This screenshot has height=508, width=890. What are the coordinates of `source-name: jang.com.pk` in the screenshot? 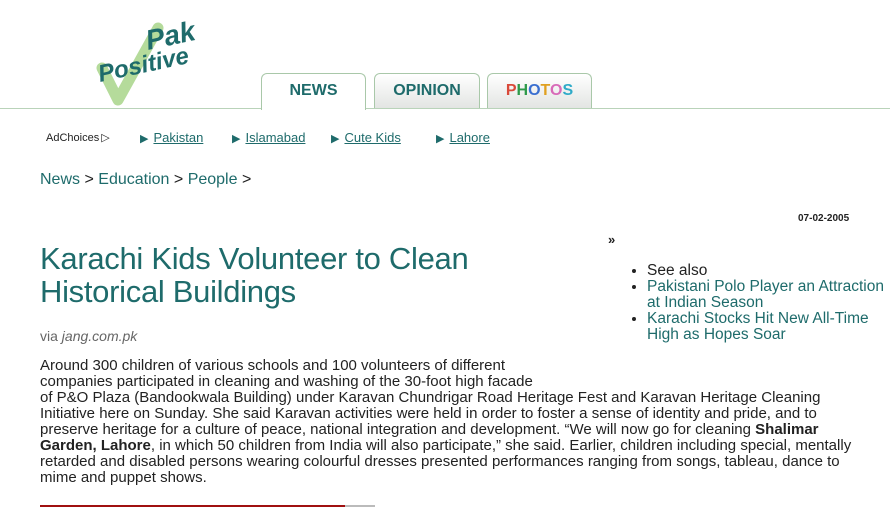 It's located at (99, 336).